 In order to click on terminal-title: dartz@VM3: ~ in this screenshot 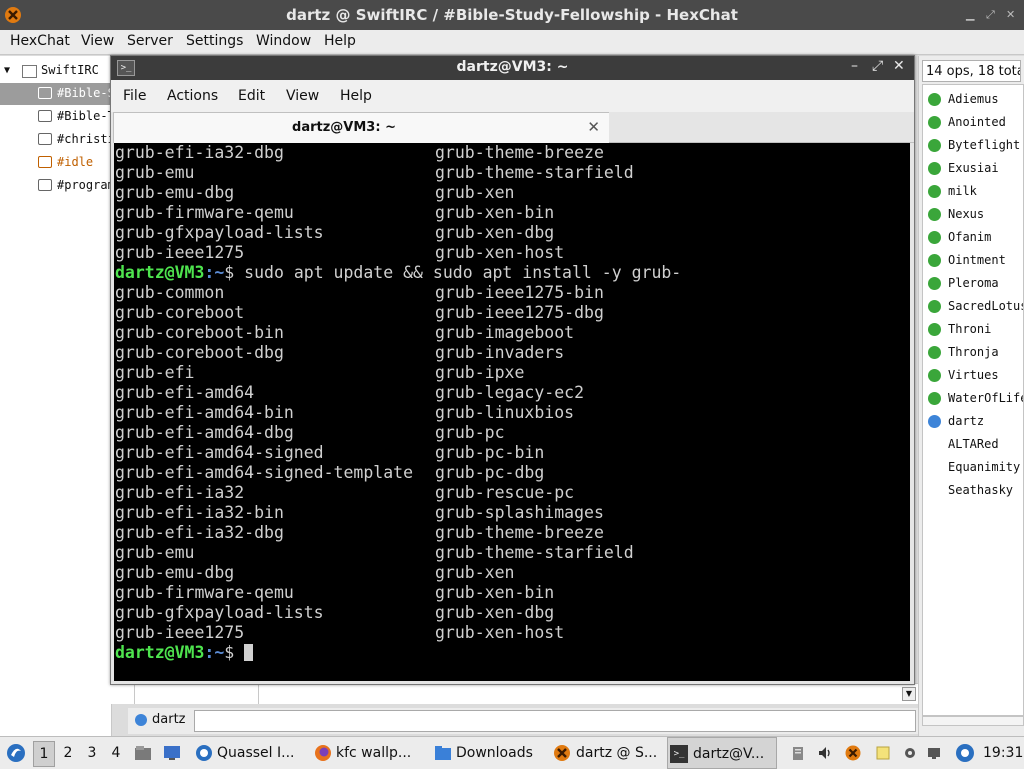, I will do `click(512, 67)`.